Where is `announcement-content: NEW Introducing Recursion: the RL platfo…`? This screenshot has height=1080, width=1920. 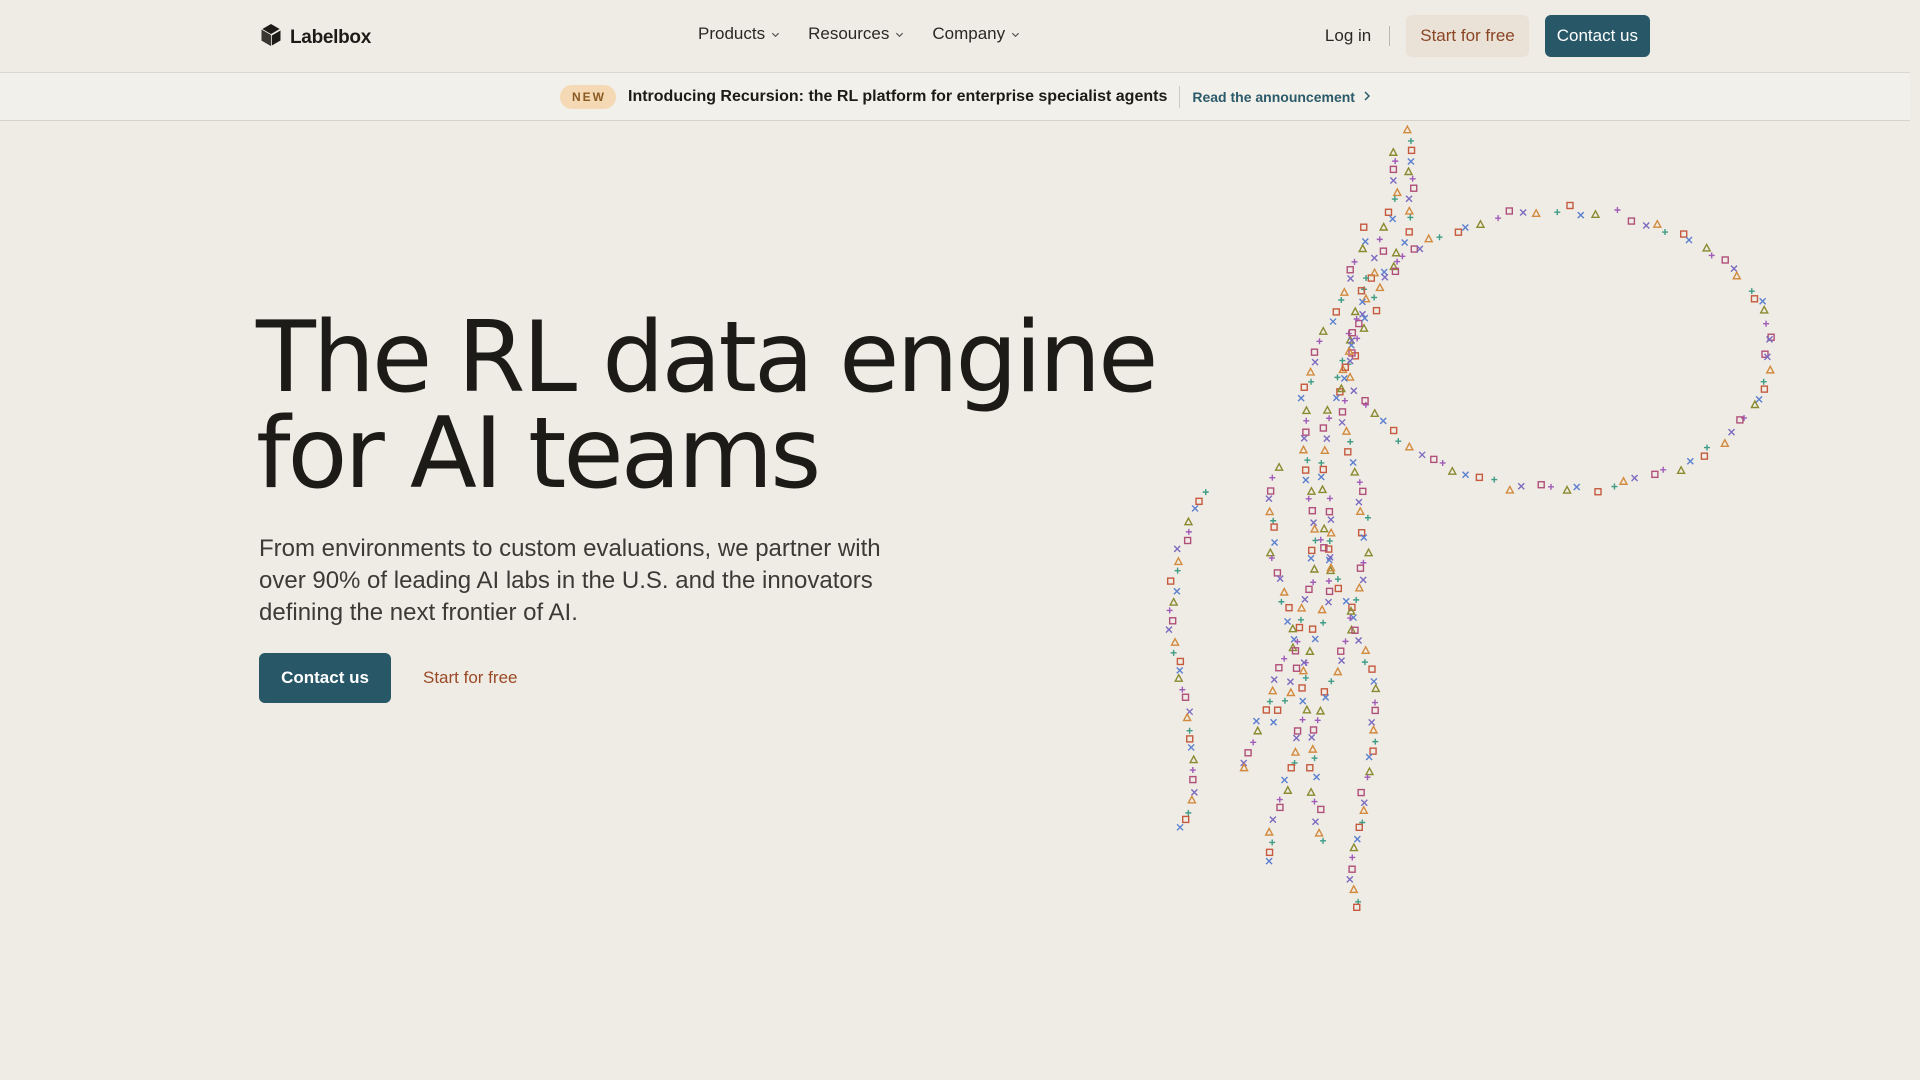 announcement-content: NEW Introducing Recursion: the RL platfo… is located at coordinates (965, 97).